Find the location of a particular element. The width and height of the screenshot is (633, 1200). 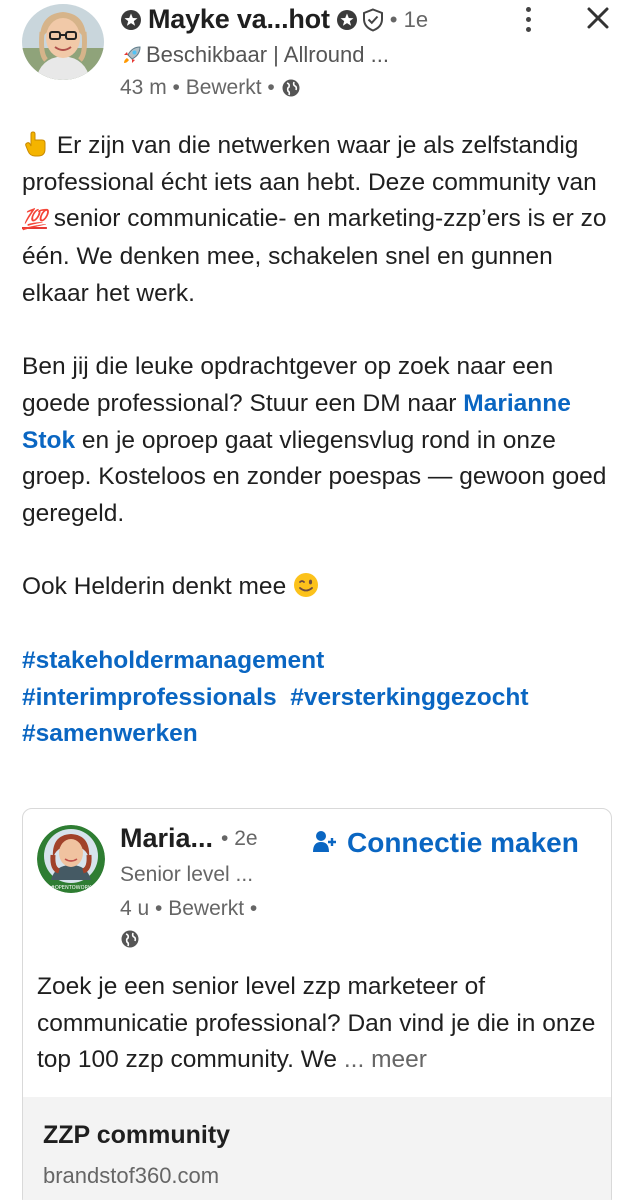

add-connection-icon is located at coordinates (324, 841).